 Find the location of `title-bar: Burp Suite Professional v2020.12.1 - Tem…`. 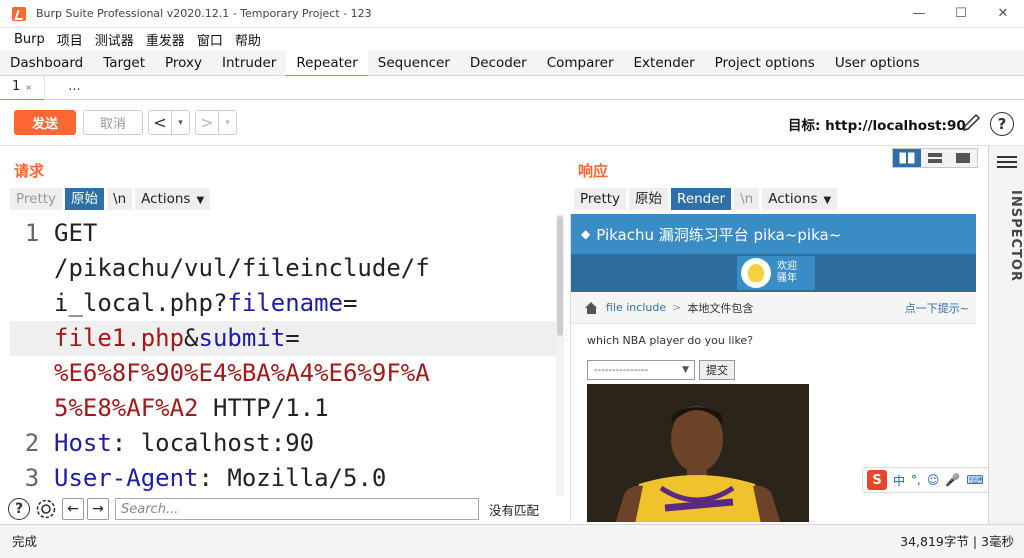

title-bar: Burp Suite Professional v2020.12.1 - Tem… is located at coordinates (512, 14).